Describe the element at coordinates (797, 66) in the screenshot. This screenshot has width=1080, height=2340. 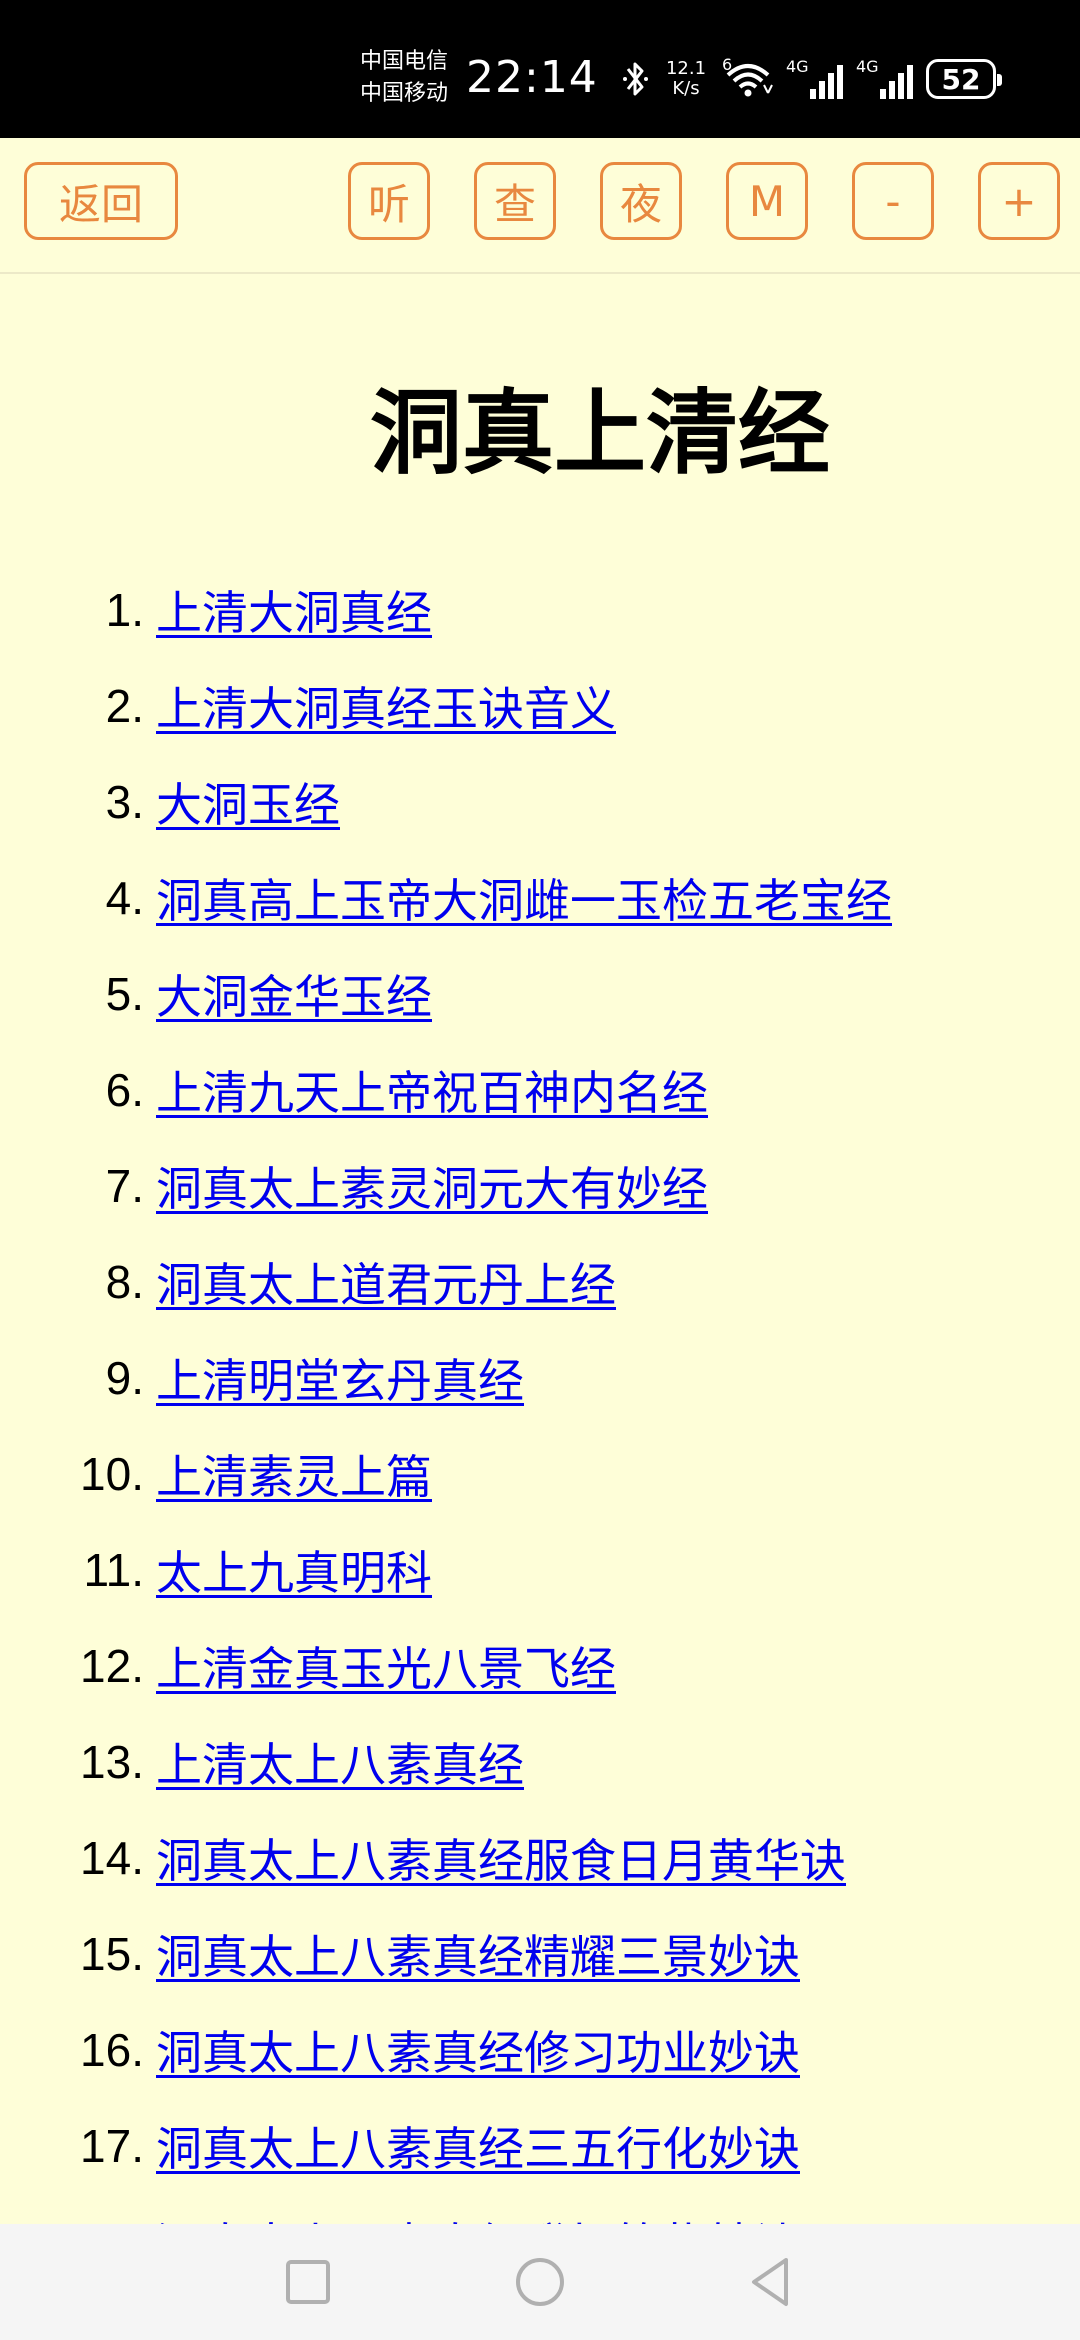
I see `signal-1-label: 4G` at that location.